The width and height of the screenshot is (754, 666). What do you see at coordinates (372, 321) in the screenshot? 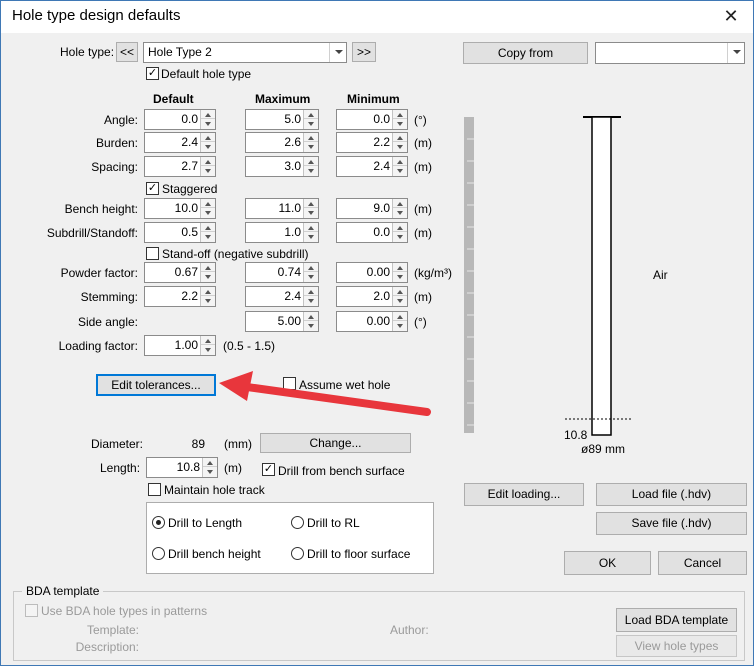
I see `side-angle-minimum-spinbox: 0.00` at bounding box center [372, 321].